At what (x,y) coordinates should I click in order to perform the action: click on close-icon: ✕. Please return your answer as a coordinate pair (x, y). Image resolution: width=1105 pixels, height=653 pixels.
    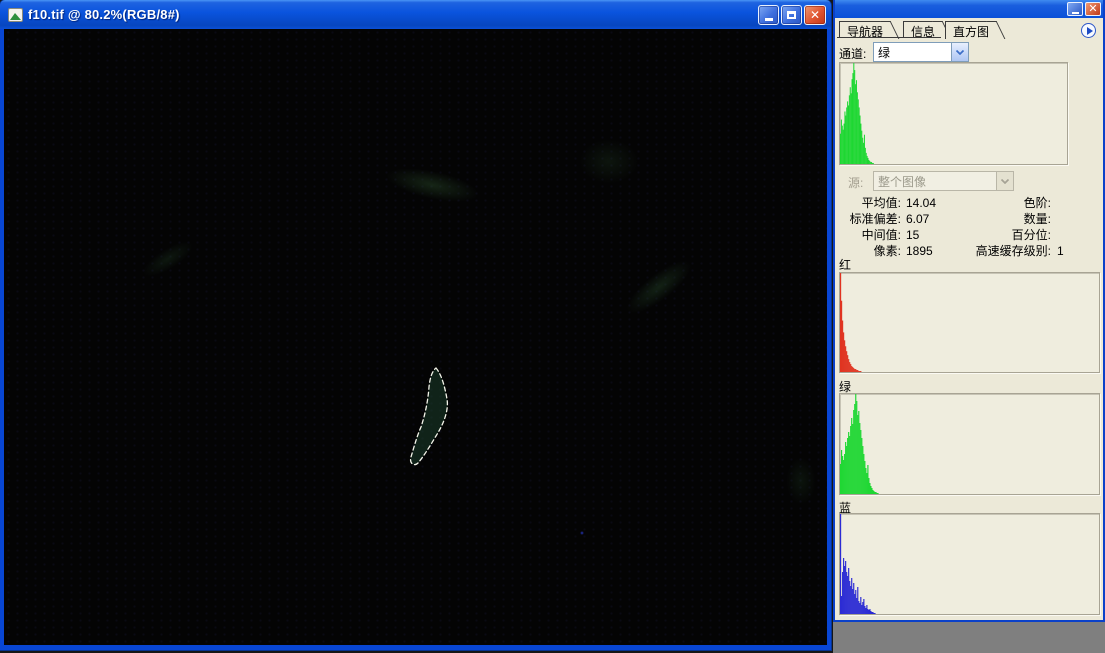
    Looking at the image, I should click on (815, 14).